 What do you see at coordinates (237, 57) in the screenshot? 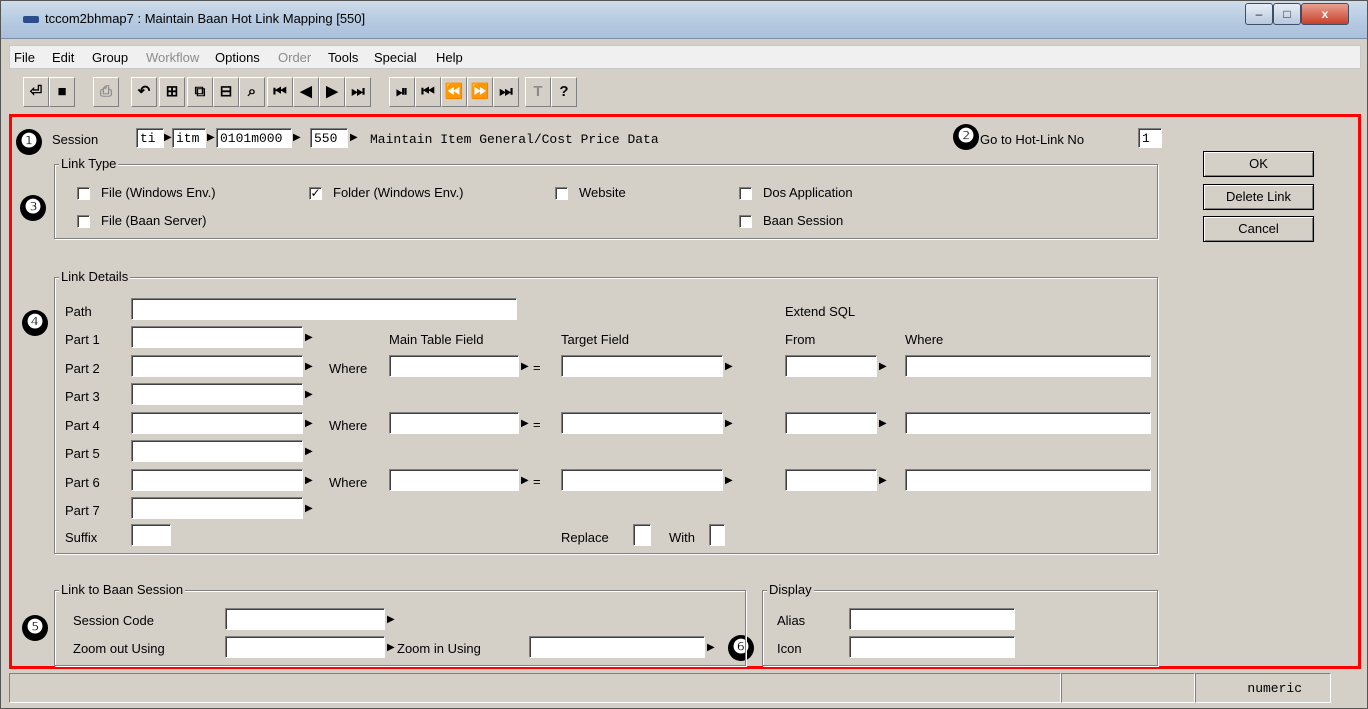
I see `menu-options: Options` at bounding box center [237, 57].